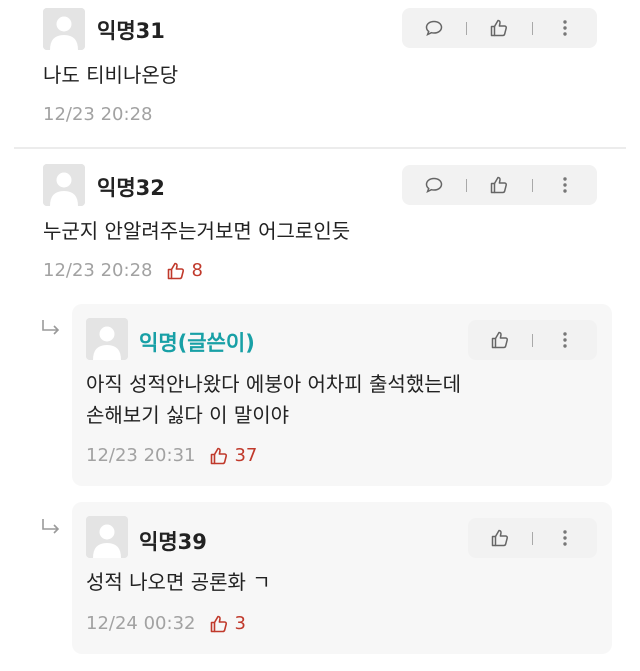 The width and height of the screenshot is (640, 671). Describe the element at coordinates (111, 75) in the screenshot. I see `comment-text: 나도 티비나온당` at that location.